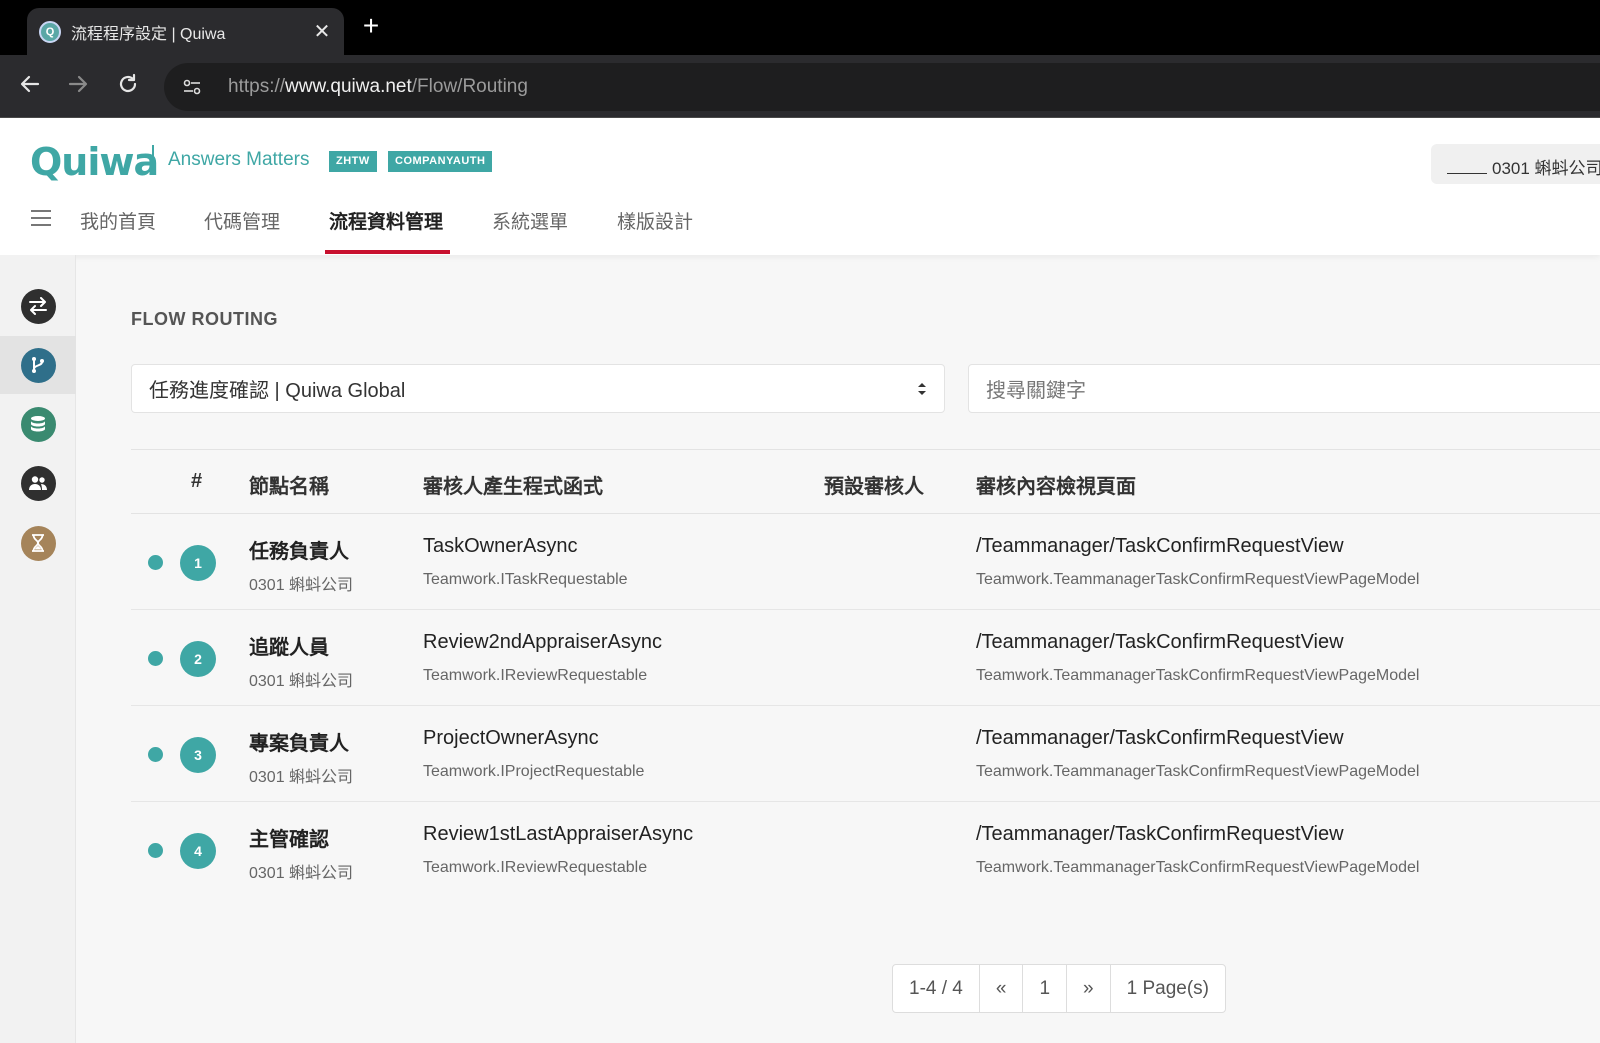  Describe the element at coordinates (1546, 168) in the screenshot. I see `user-company-label: 0301 蝌蚪公司` at that location.